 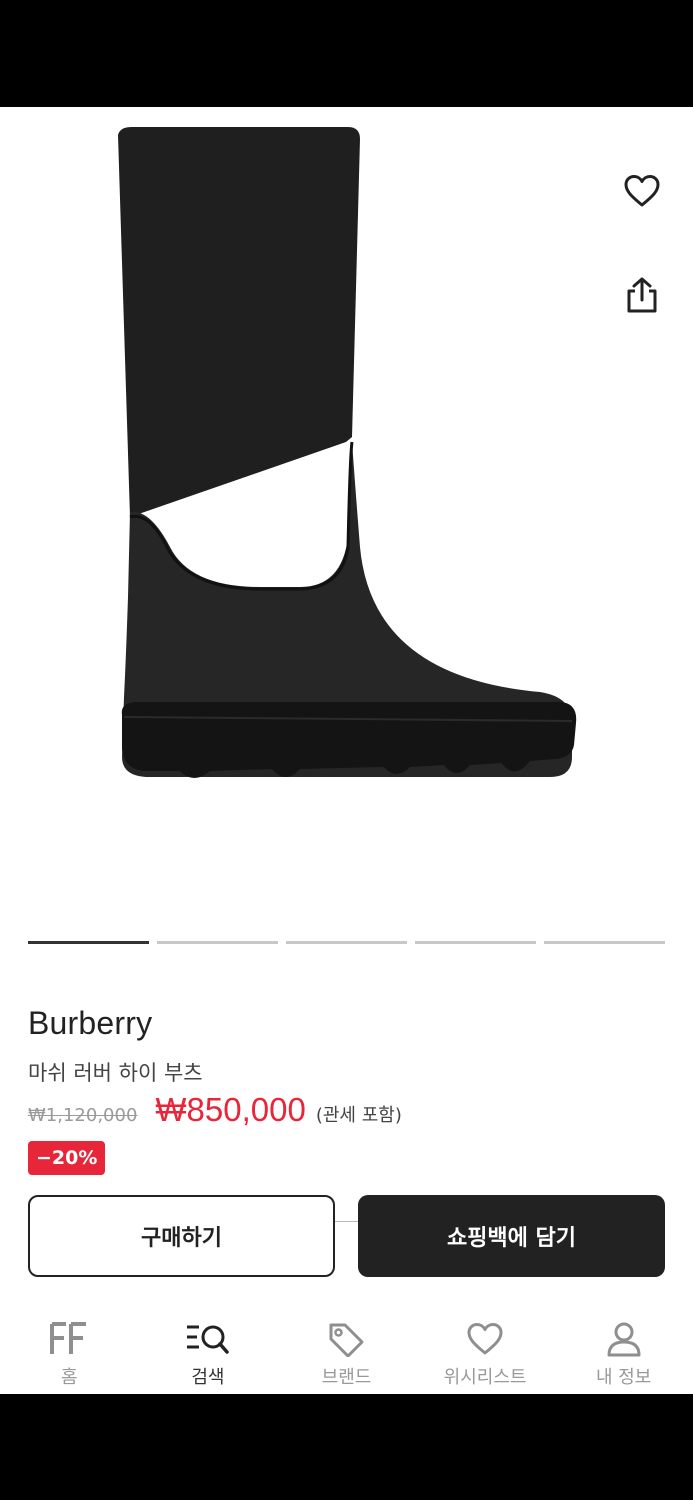 I want to click on nav-item-my-info: 내 정보, so click(x=623, y=1349).